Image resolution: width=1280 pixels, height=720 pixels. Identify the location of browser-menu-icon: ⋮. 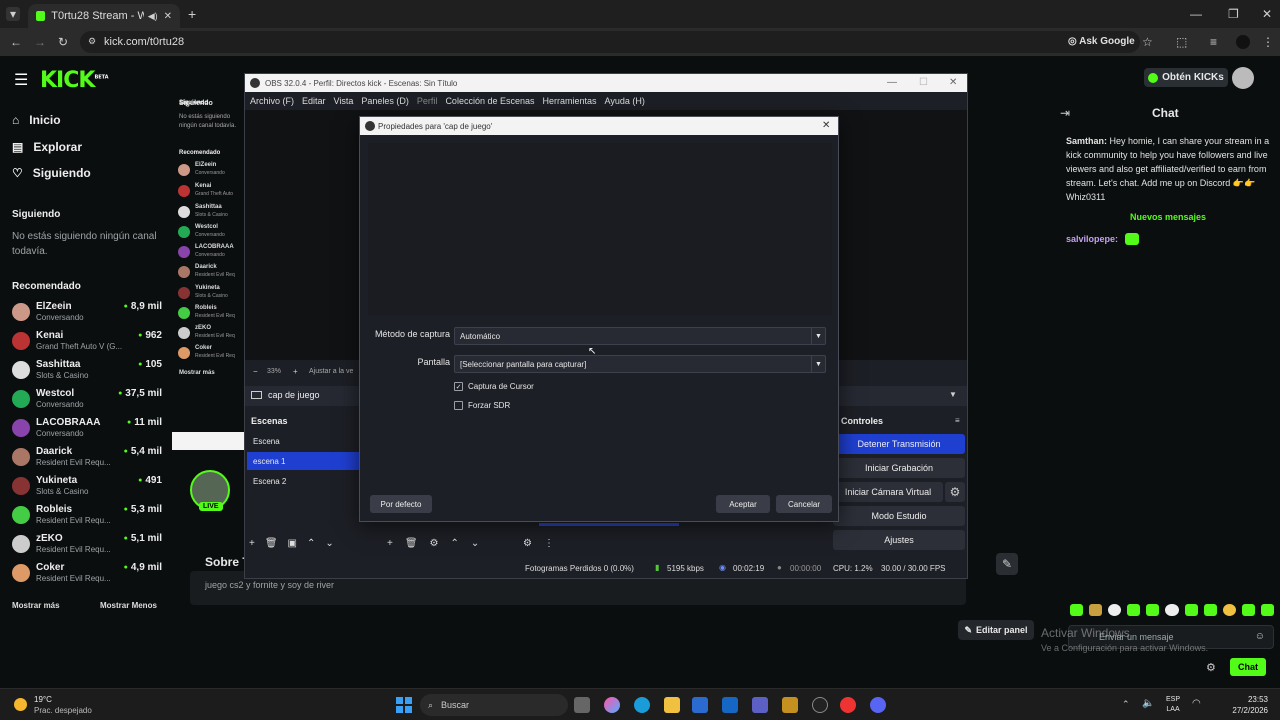
(1268, 42).